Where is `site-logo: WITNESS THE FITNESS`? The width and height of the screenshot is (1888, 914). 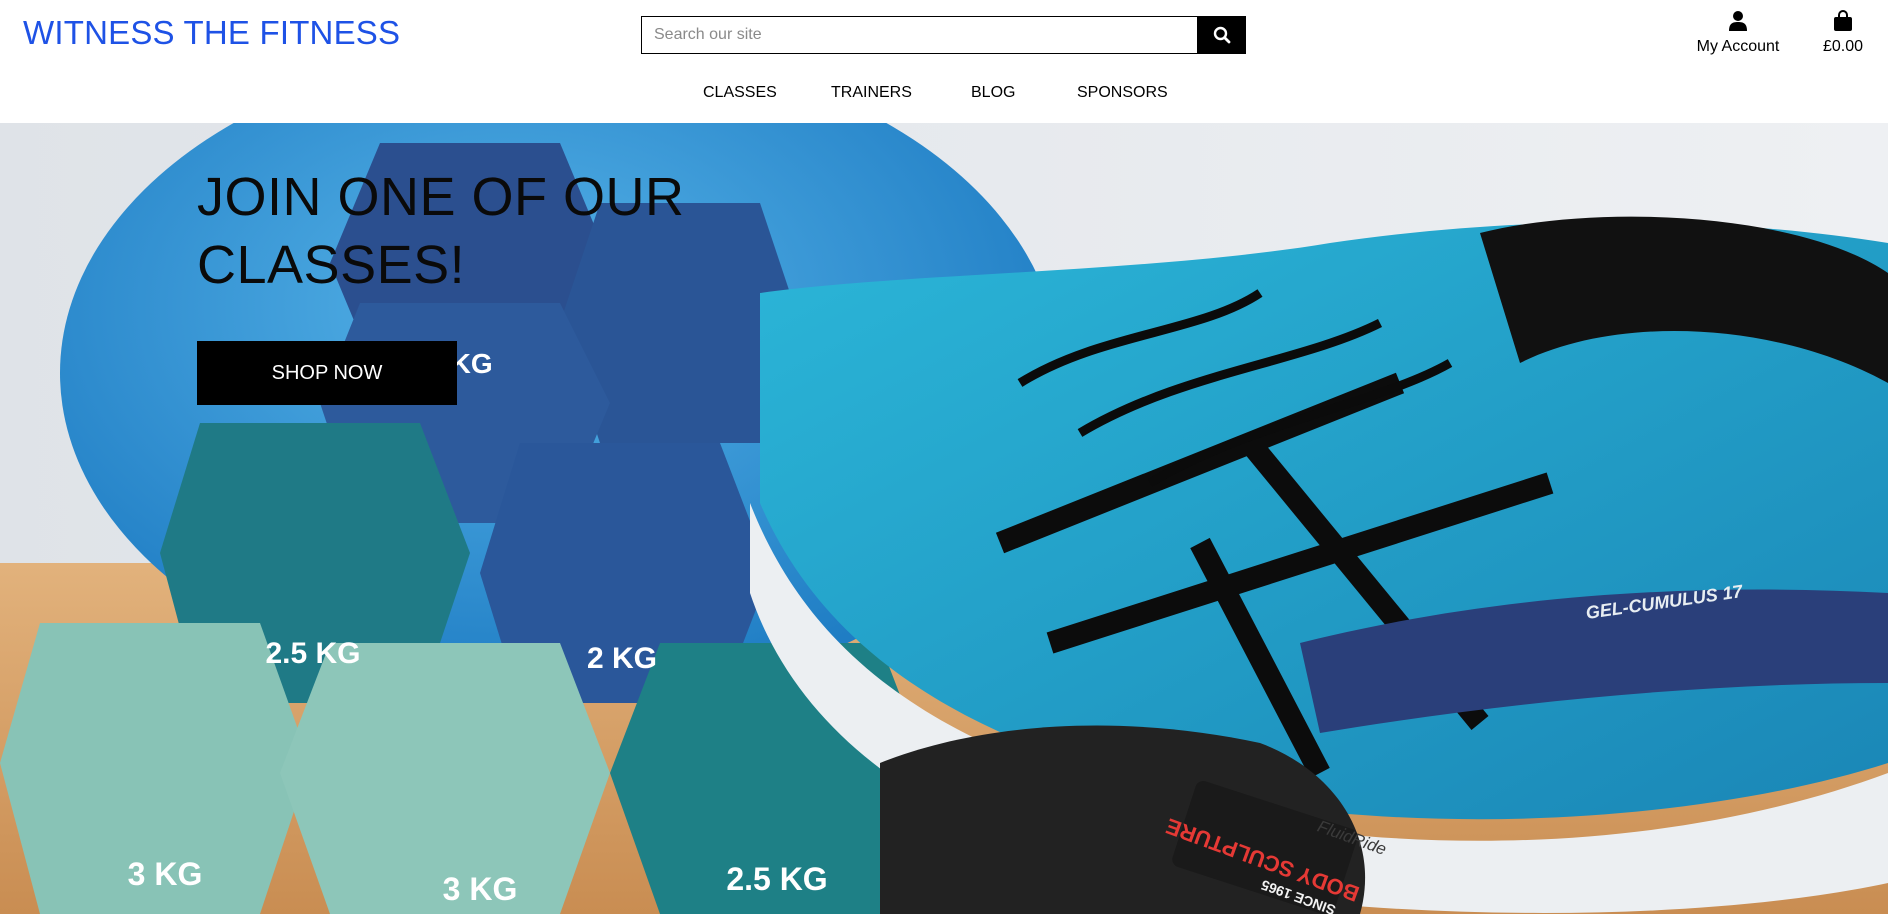
site-logo: WITNESS THE FITNESS is located at coordinates (211, 33).